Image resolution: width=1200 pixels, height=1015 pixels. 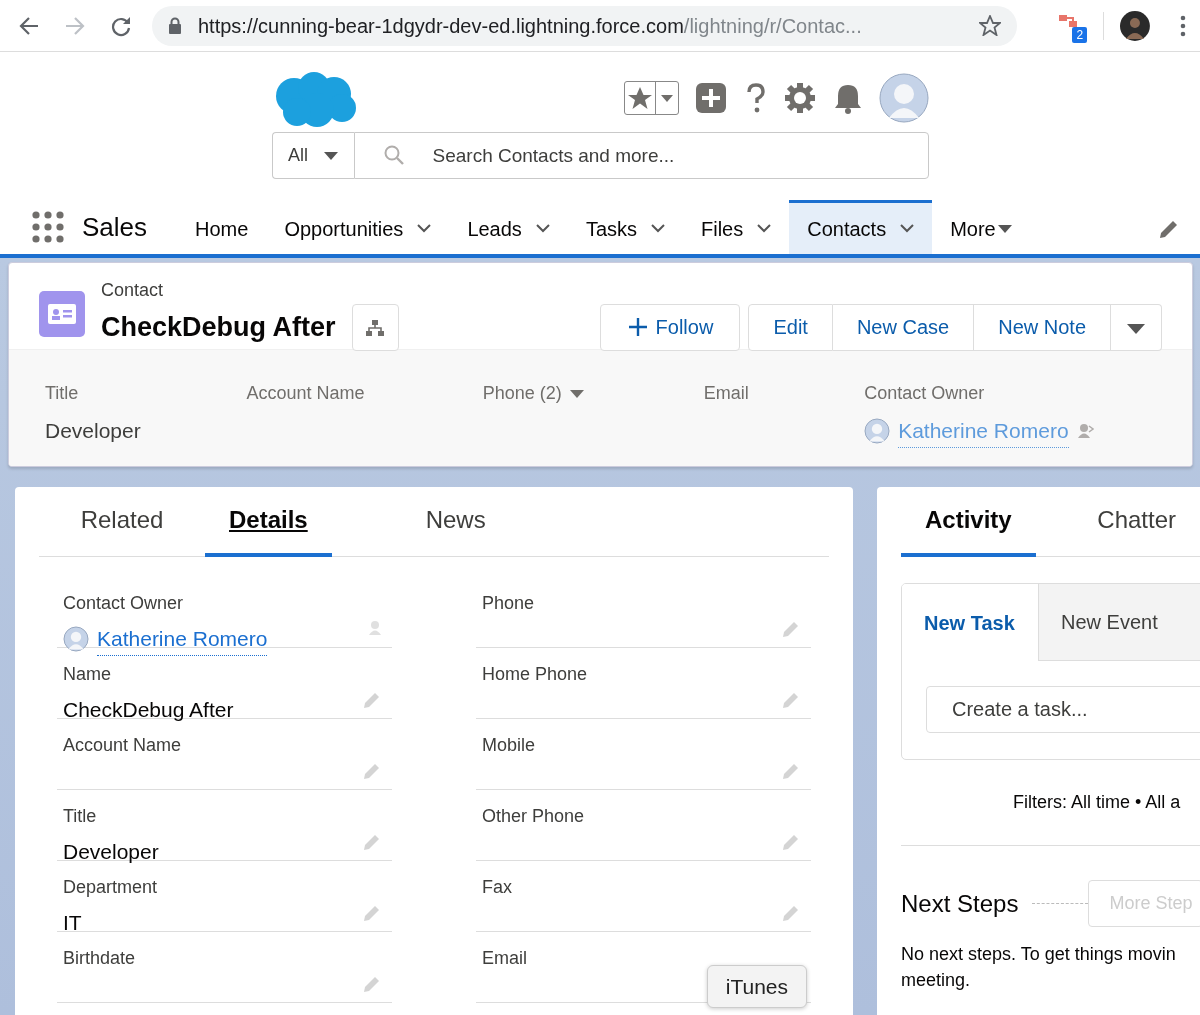 What do you see at coordinates (968, 522) in the screenshot?
I see `activity-tab: Activity` at bounding box center [968, 522].